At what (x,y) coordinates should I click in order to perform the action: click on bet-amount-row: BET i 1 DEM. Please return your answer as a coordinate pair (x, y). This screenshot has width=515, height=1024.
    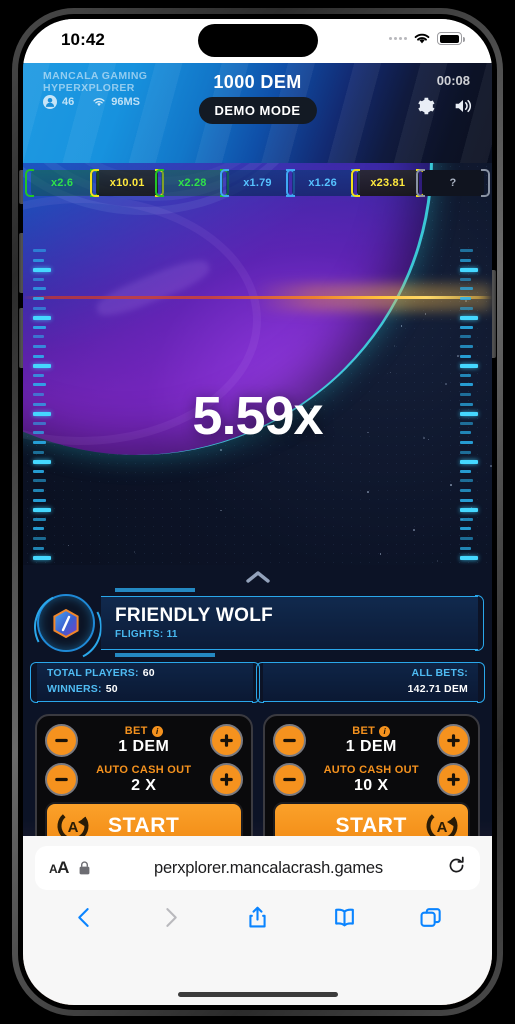
    Looking at the image, I should click on (144, 740).